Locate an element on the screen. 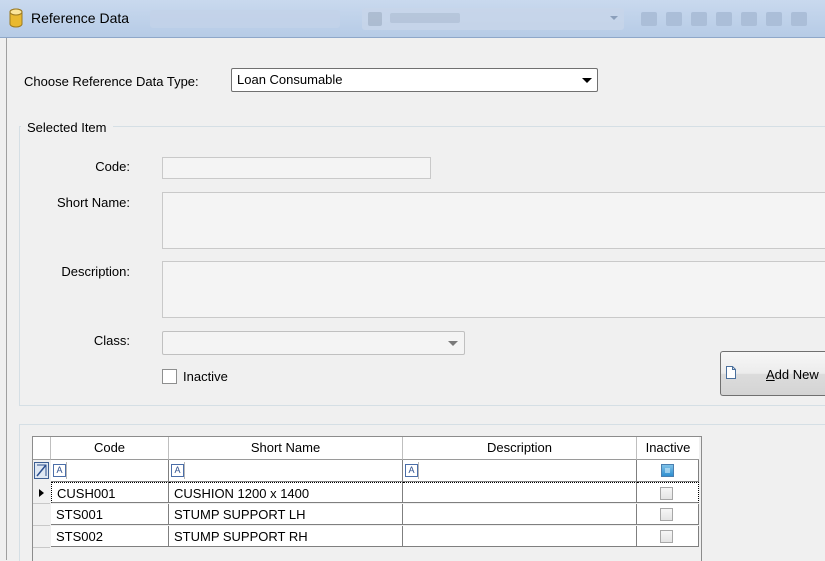  database-icon is located at coordinates (16, 18).